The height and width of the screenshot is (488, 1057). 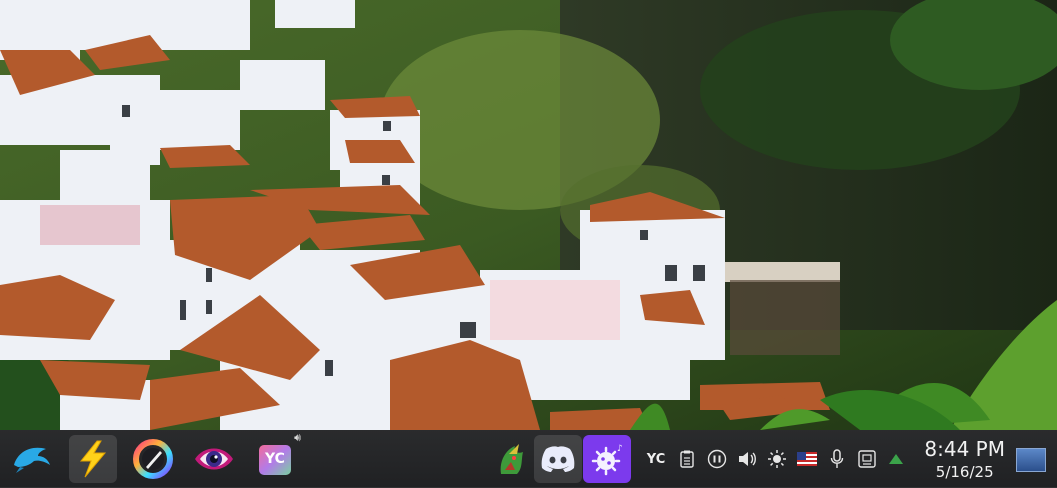 I want to click on show-desktop-button, so click(x=1031, y=460).